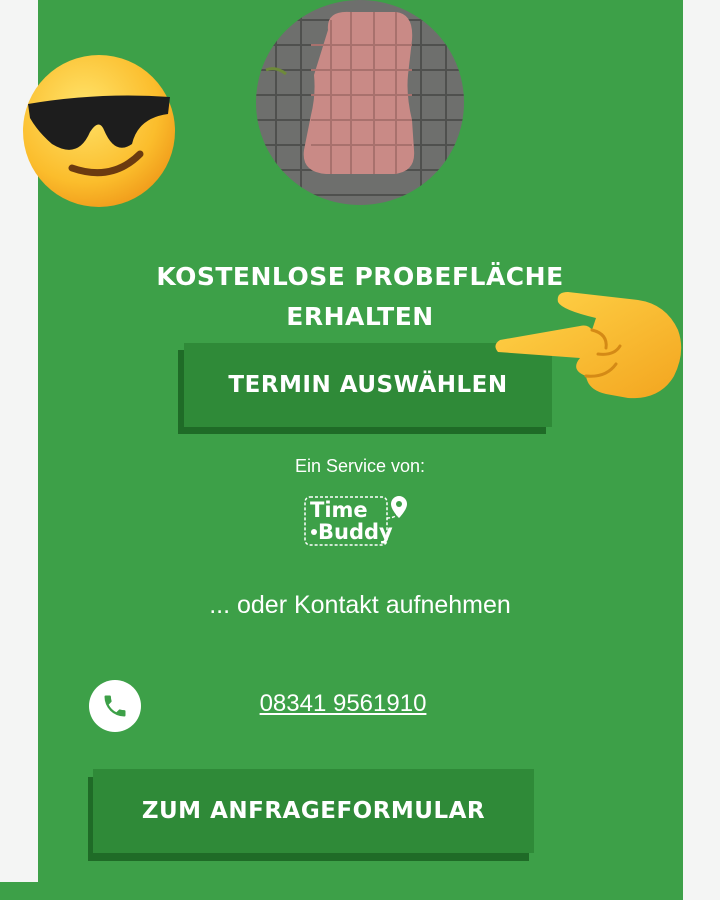 Image resolution: width=720 pixels, height=900 pixels. Describe the element at coordinates (355, 532) in the screenshot. I see `logo-text-buddy: Buddy` at that location.